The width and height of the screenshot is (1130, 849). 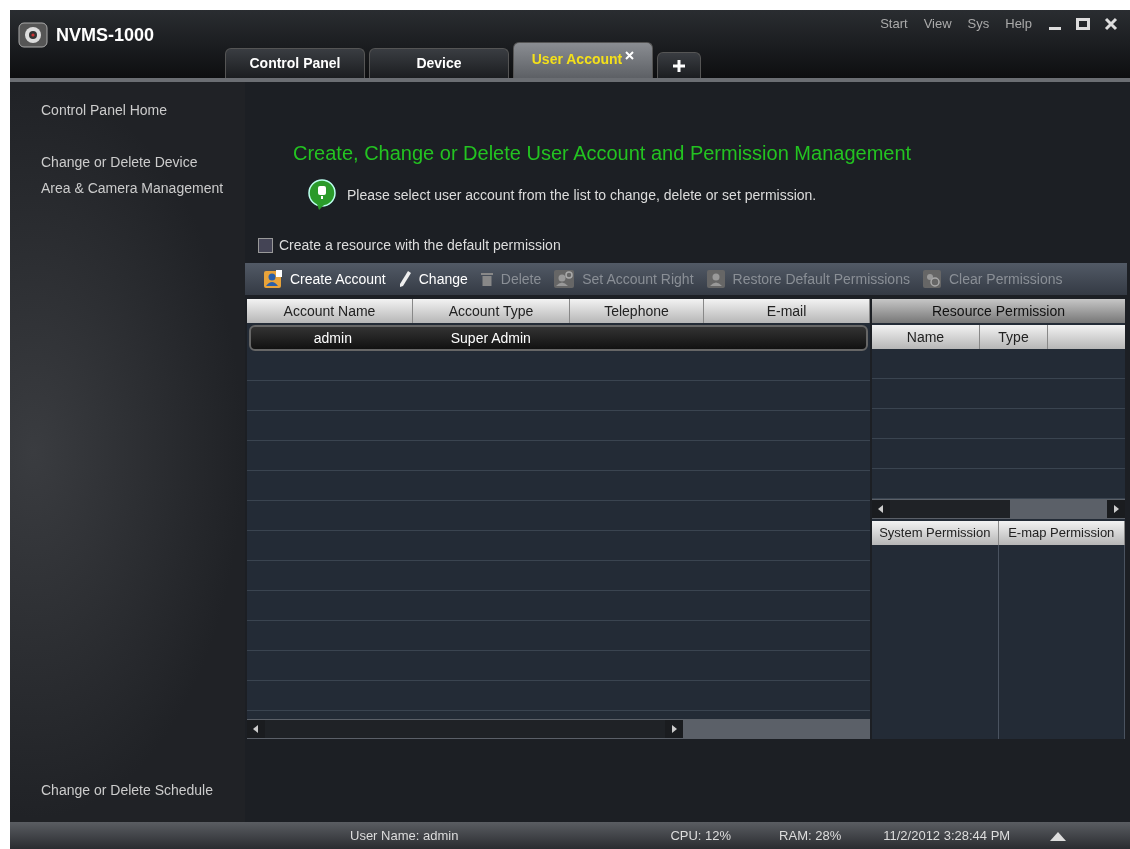 What do you see at coordinates (937, 23) in the screenshot?
I see `menu-item: View` at bounding box center [937, 23].